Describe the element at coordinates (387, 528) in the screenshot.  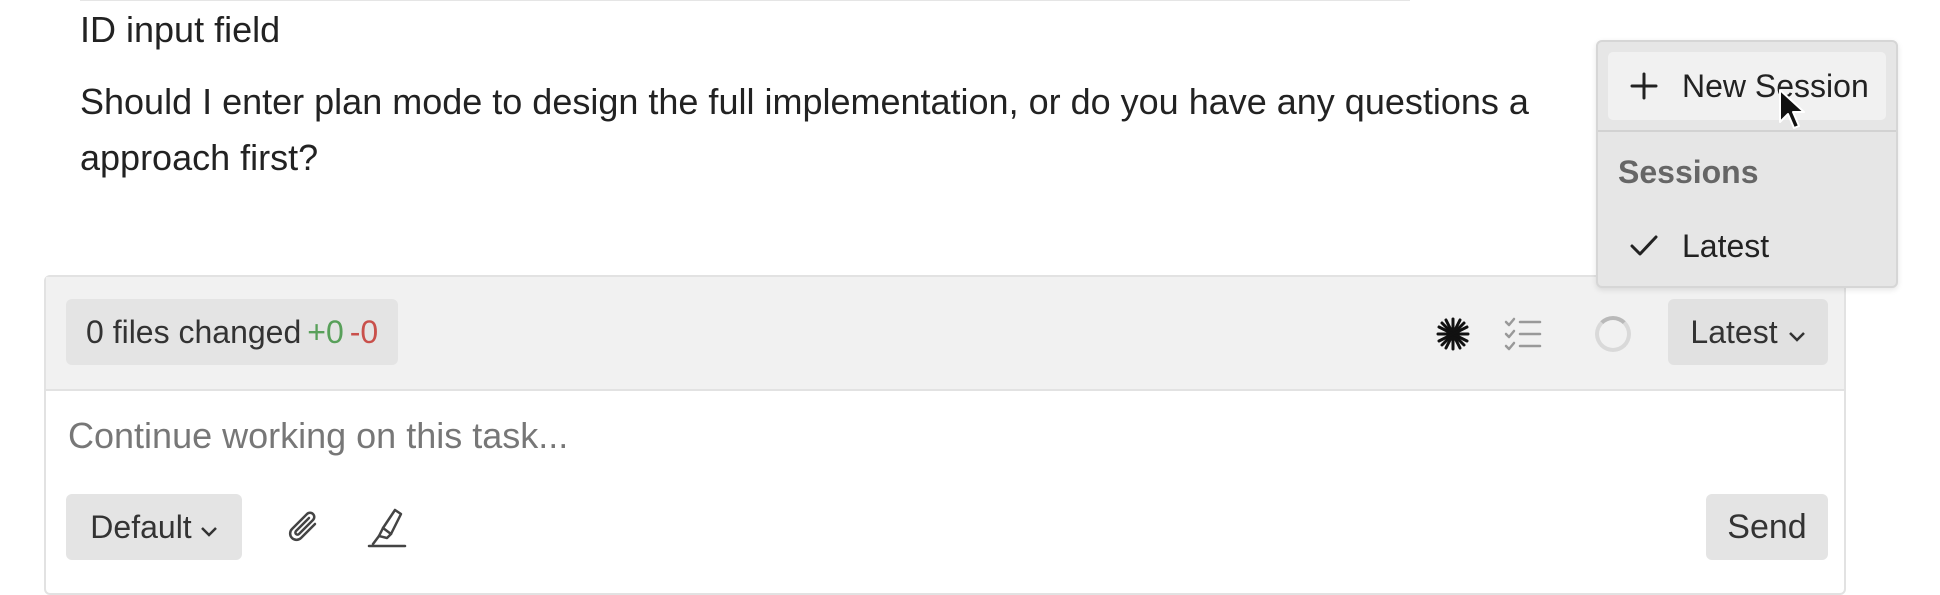
I see `highlighter-icon` at that location.